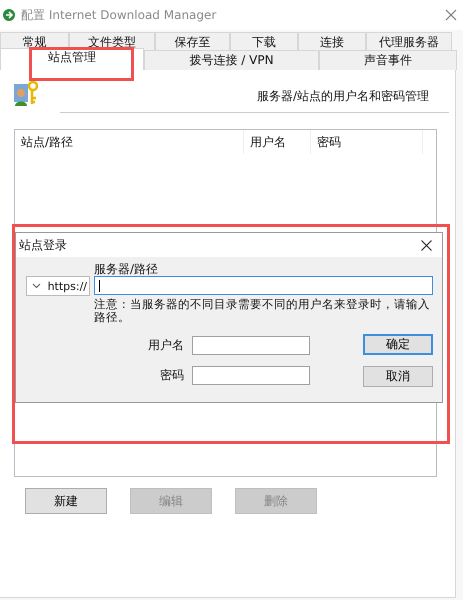  What do you see at coordinates (251, 376) in the screenshot?
I see `password-input` at bounding box center [251, 376].